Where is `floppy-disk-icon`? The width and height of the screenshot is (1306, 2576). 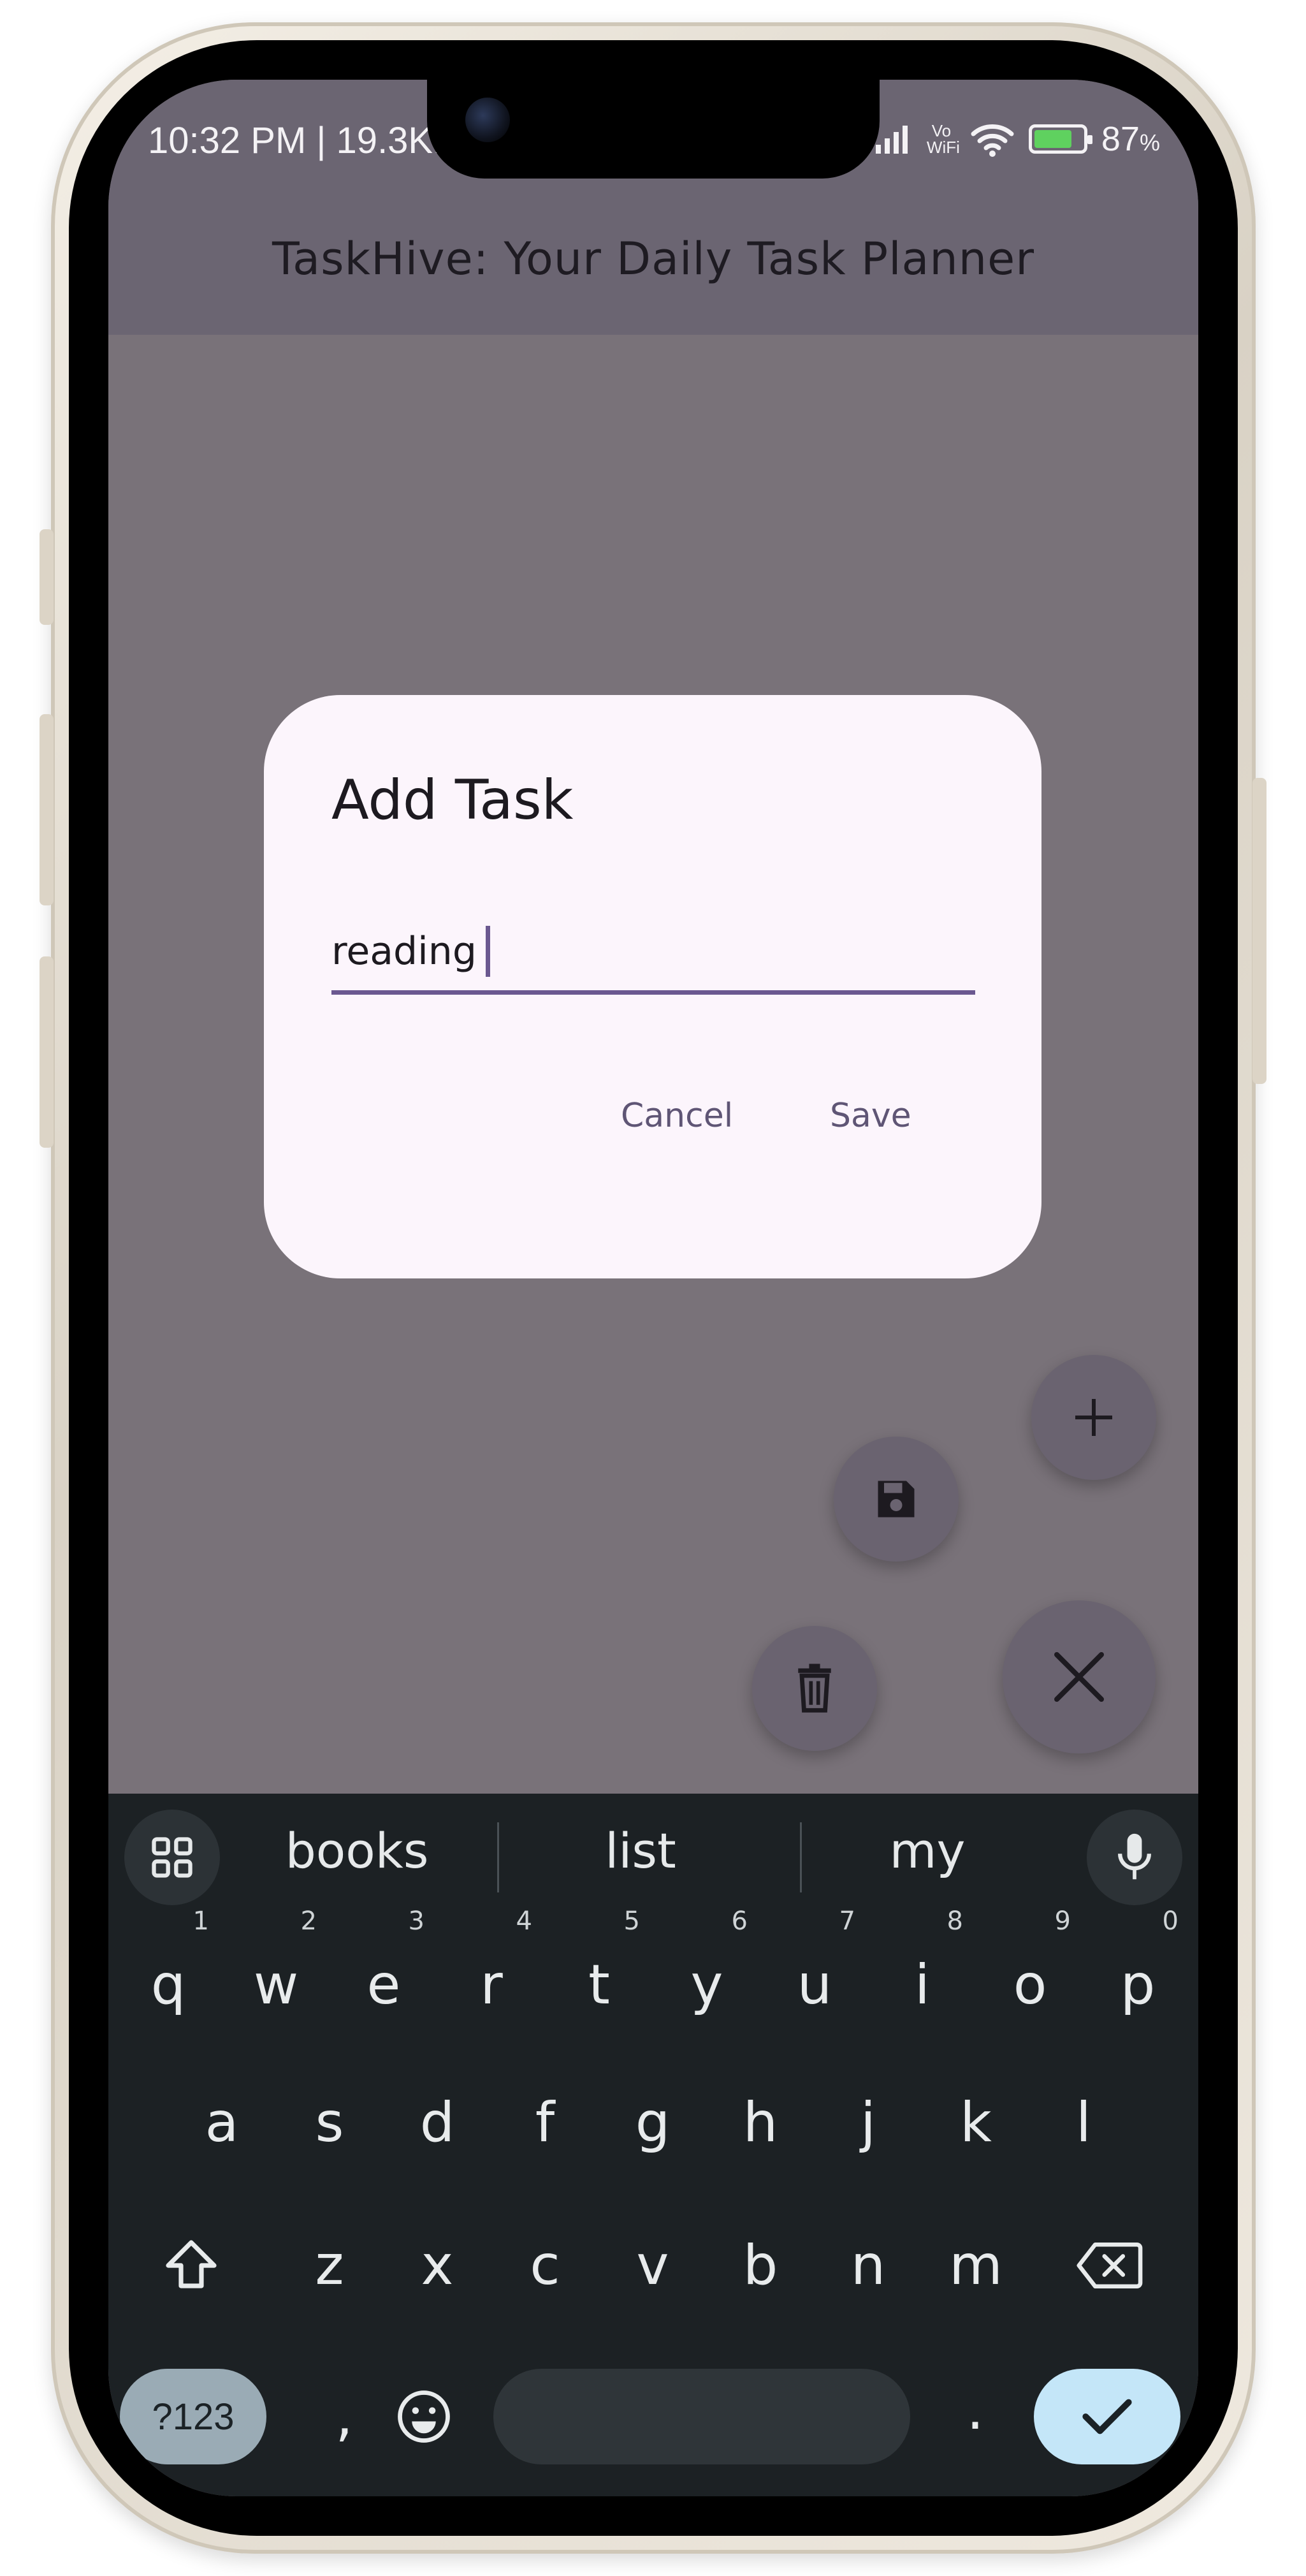
floppy-disk-icon is located at coordinates (896, 1499).